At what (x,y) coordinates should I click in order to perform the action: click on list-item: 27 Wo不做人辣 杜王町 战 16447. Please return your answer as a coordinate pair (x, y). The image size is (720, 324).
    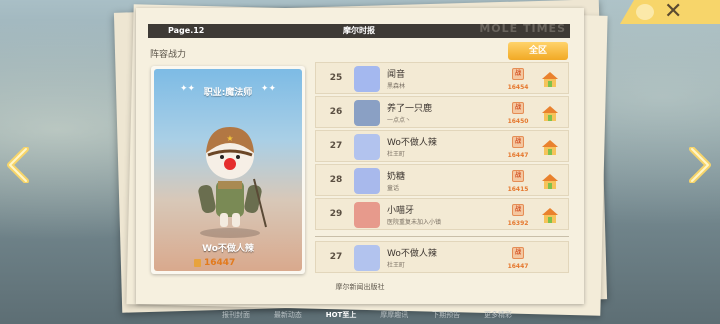
    Looking at the image, I should click on (442, 146).